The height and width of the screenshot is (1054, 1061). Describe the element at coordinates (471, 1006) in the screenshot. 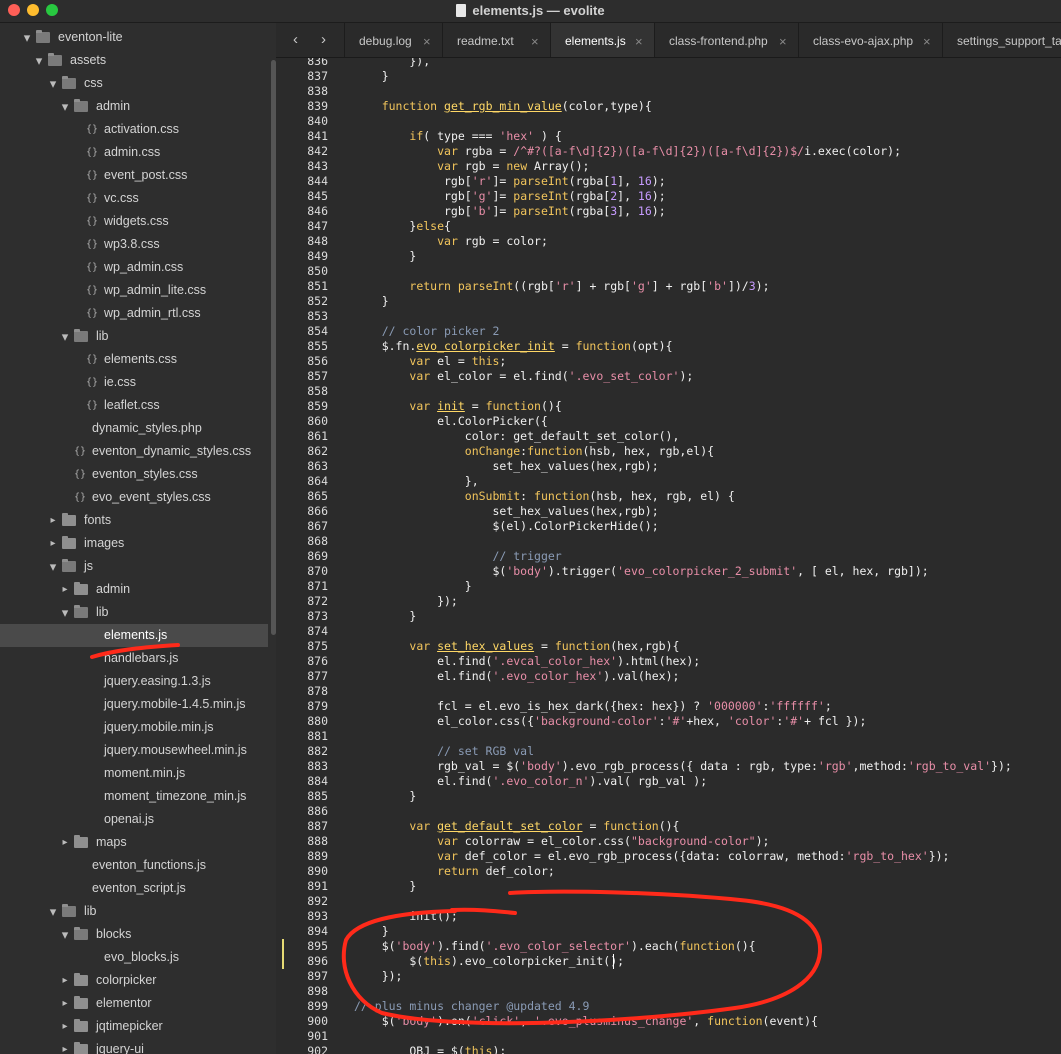

I see `code-line: // plus minus changer @updated 4.9` at that location.